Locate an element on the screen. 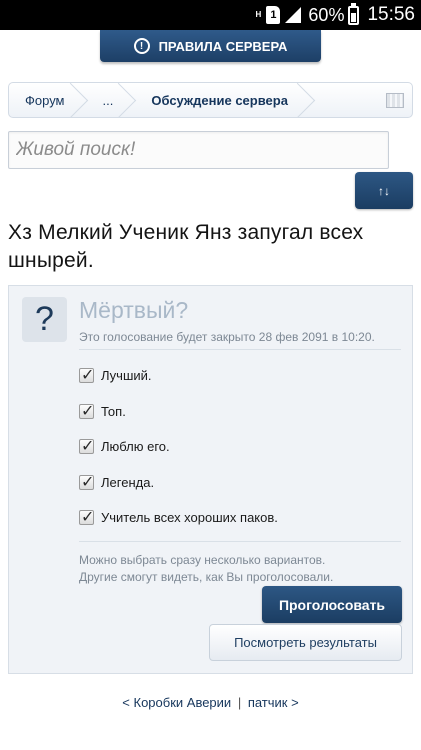 The image size is (421, 750). poll-option-label: Люблю его. is located at coordinates (135, 447).